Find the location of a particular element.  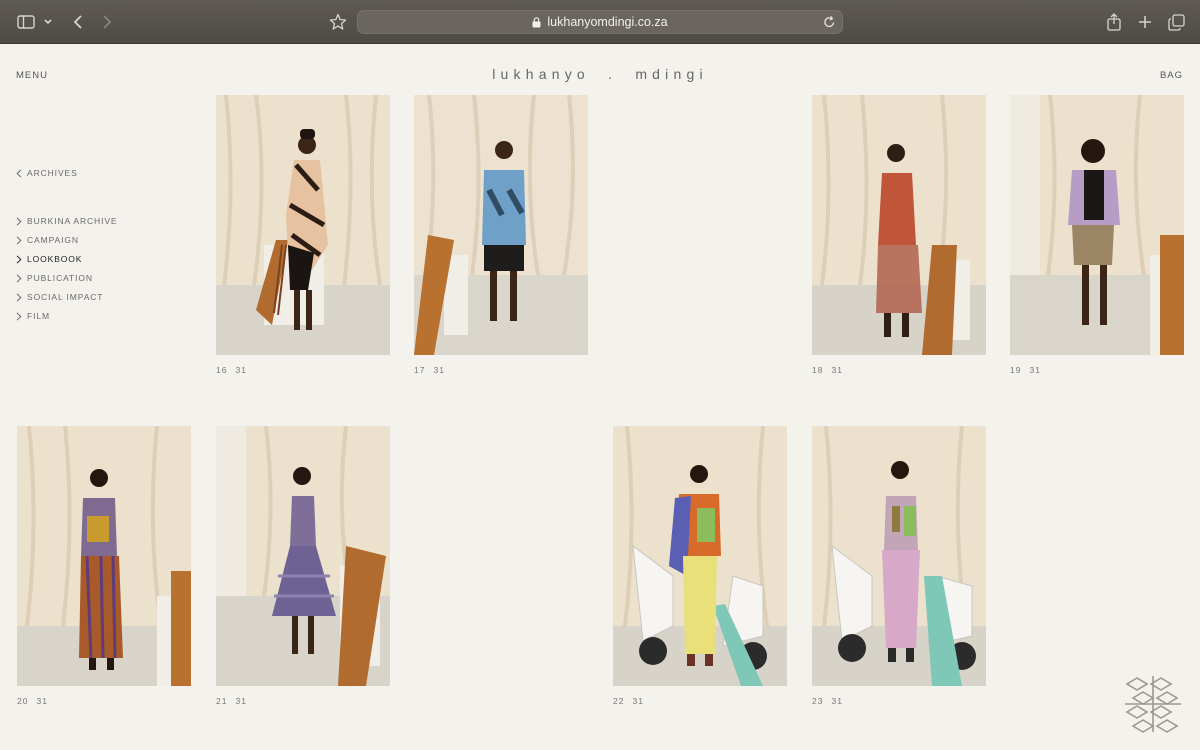

bookmark-star-icon is located at coordinates (338, 22).